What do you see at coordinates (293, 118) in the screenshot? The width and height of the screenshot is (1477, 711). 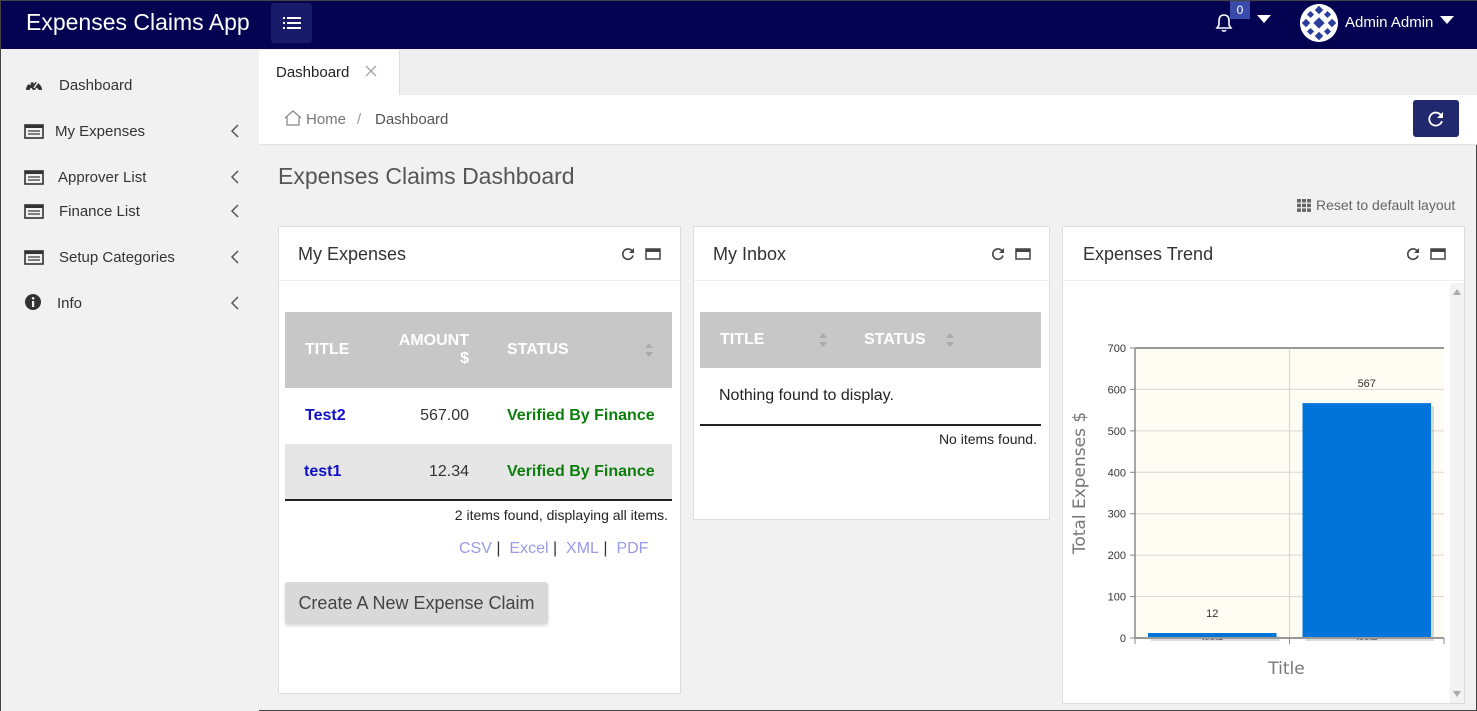 I see `home-icon` at bounding box center [293, 118].